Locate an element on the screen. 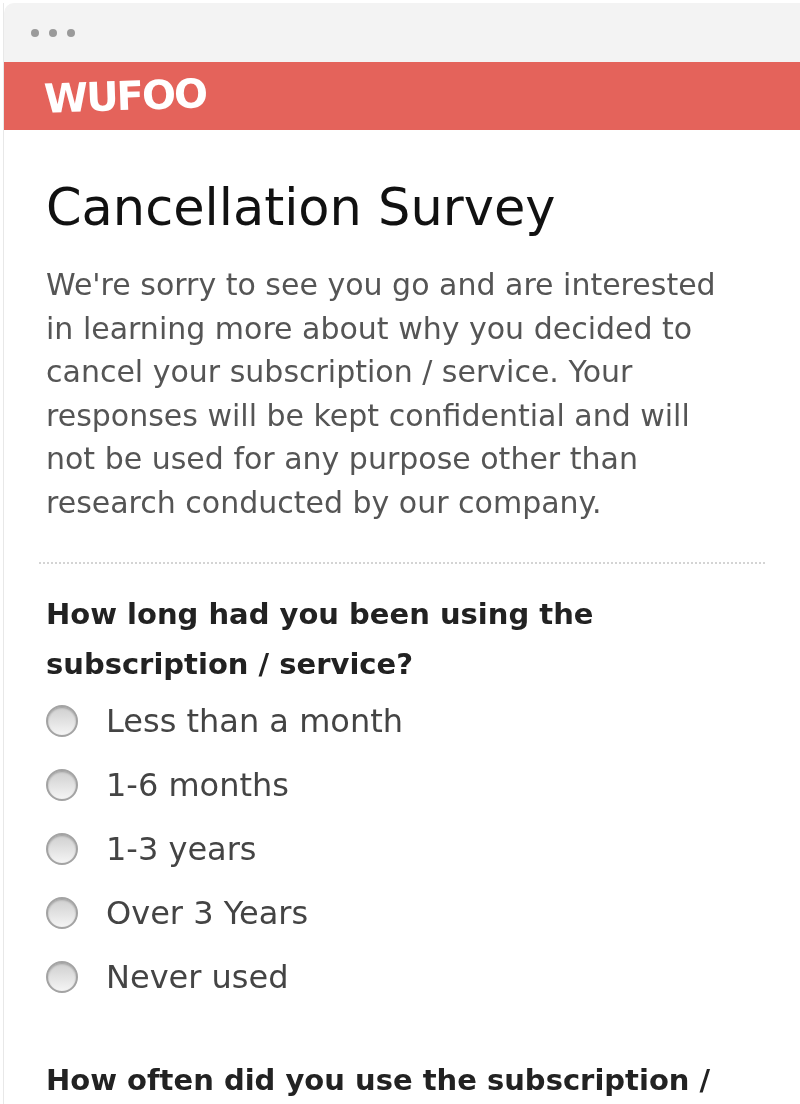  option-label: 1-3 years is located at coordinates (181, 849).